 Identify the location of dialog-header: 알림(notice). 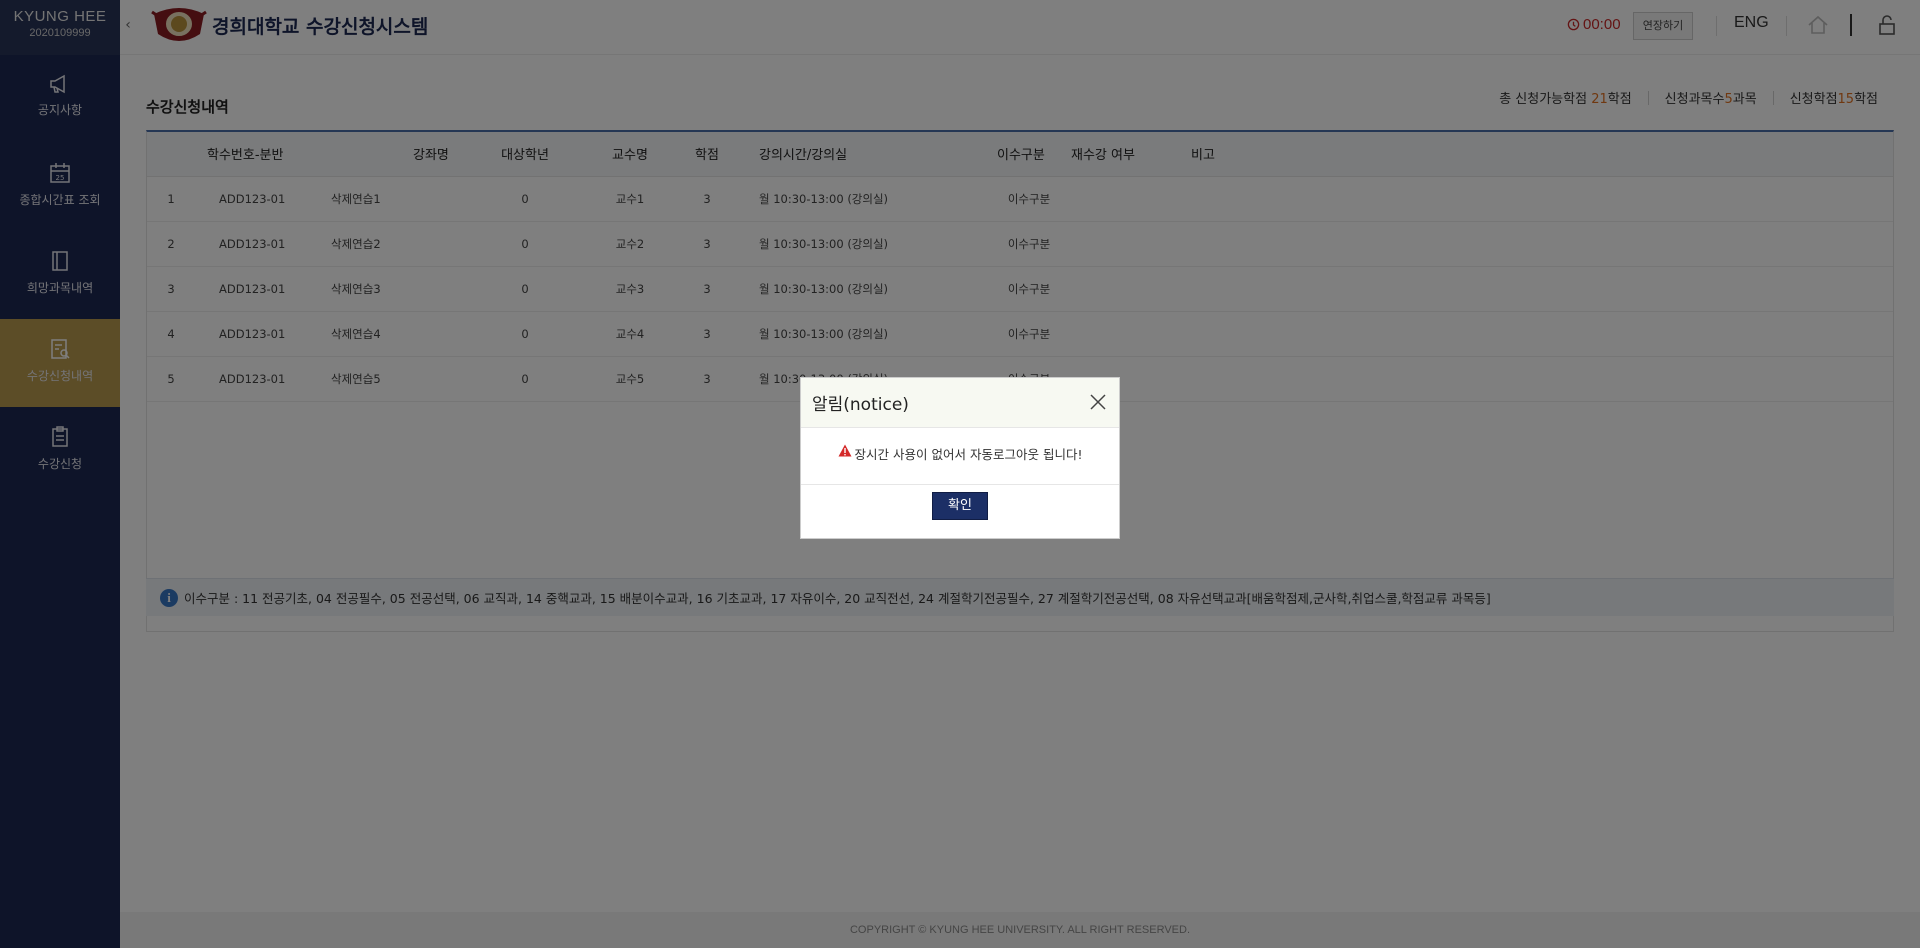
(960, 403).